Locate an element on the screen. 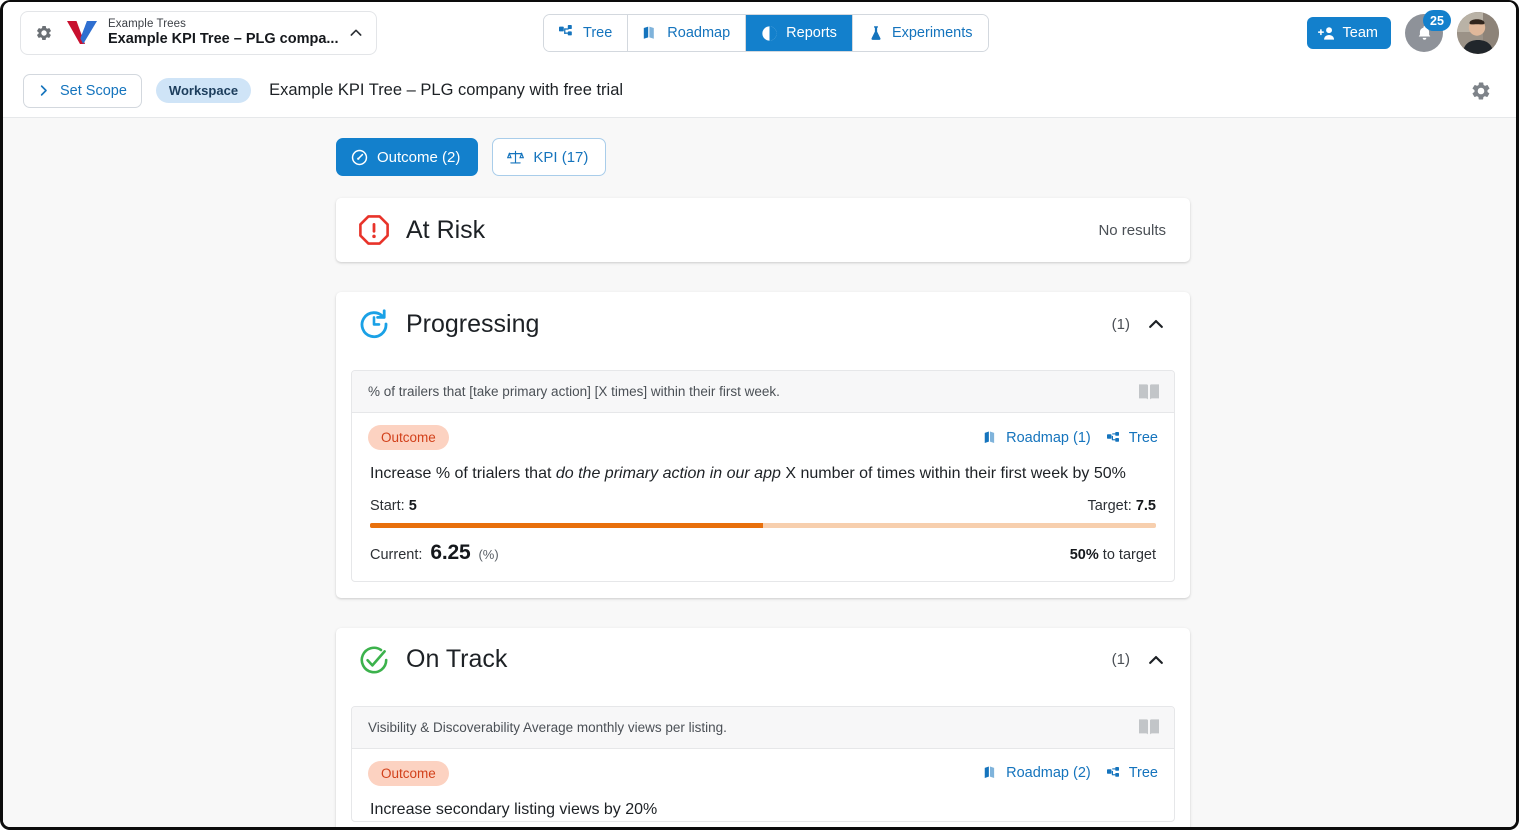 Image resolution: width=1519 pixels, height=830 pixels. tab-experiments-label: Experiments is located at coordinates (932, 33).